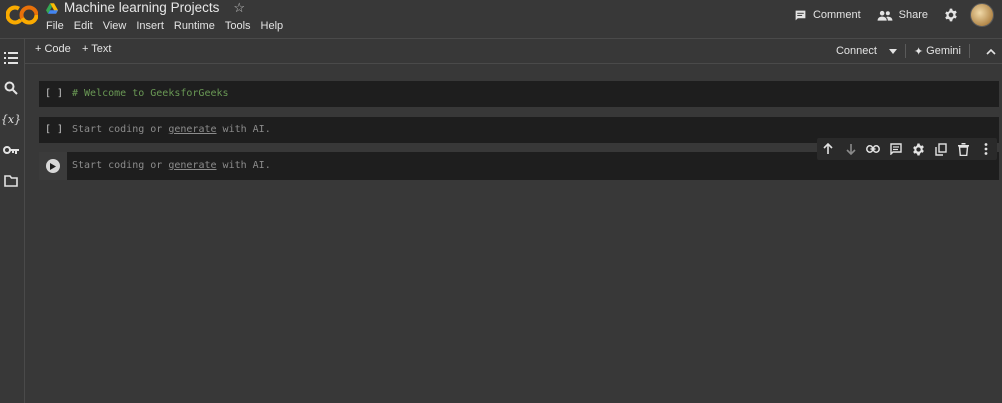  I want to click on mirror-cell-icon, so click(941, 149).